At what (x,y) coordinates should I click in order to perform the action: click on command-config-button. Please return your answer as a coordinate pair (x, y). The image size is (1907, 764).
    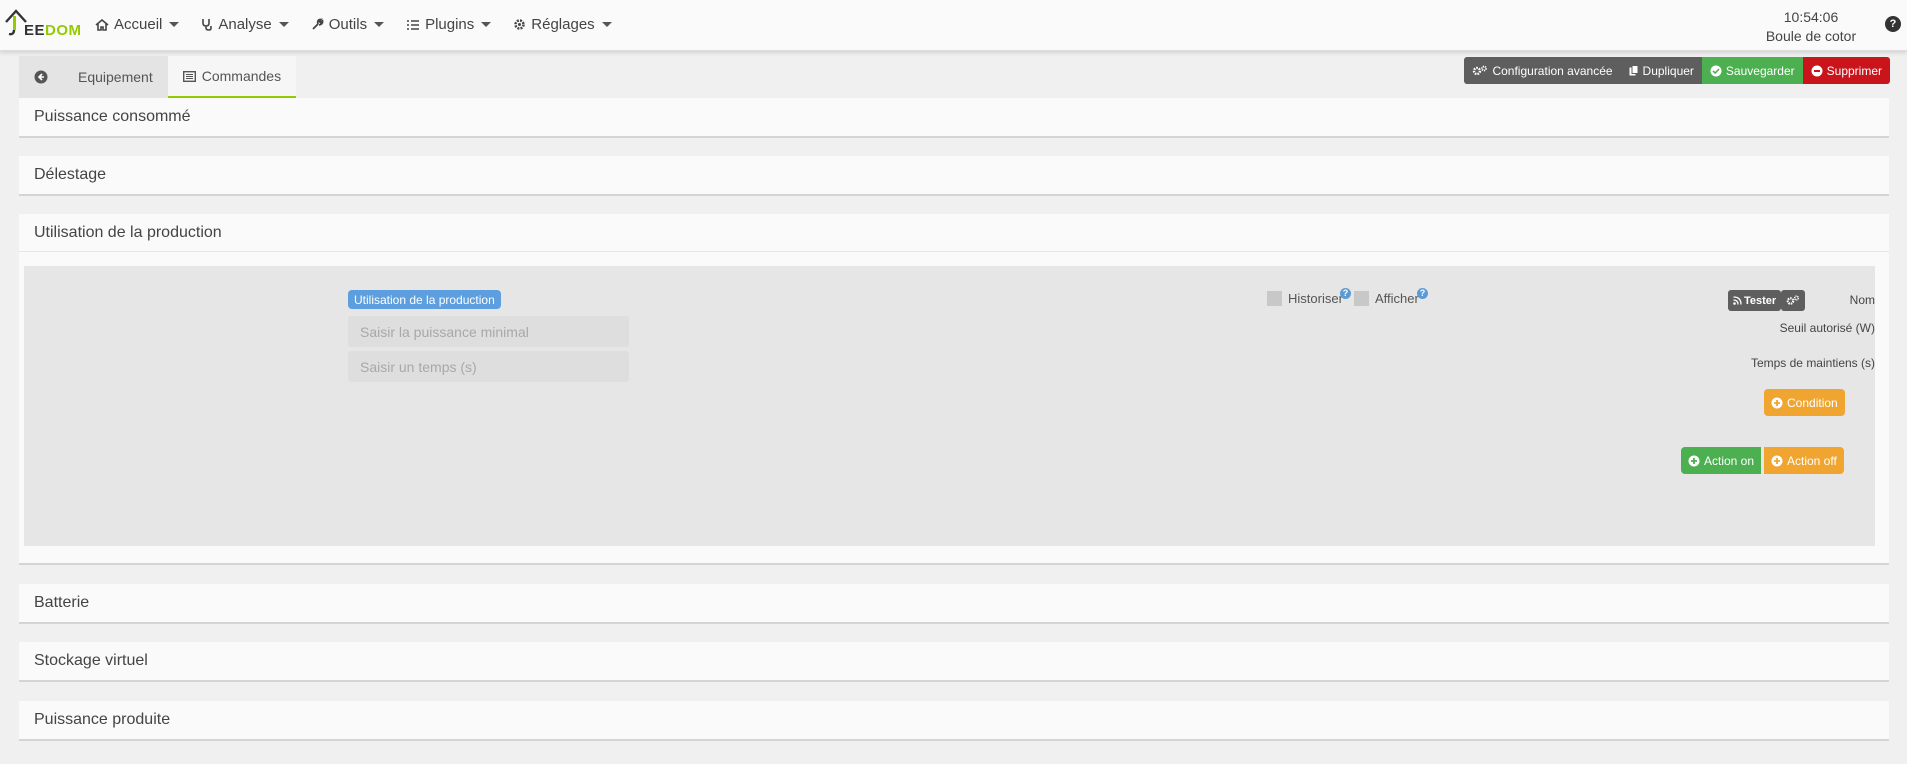
    Looking at the image, I should click on (1793, 300).